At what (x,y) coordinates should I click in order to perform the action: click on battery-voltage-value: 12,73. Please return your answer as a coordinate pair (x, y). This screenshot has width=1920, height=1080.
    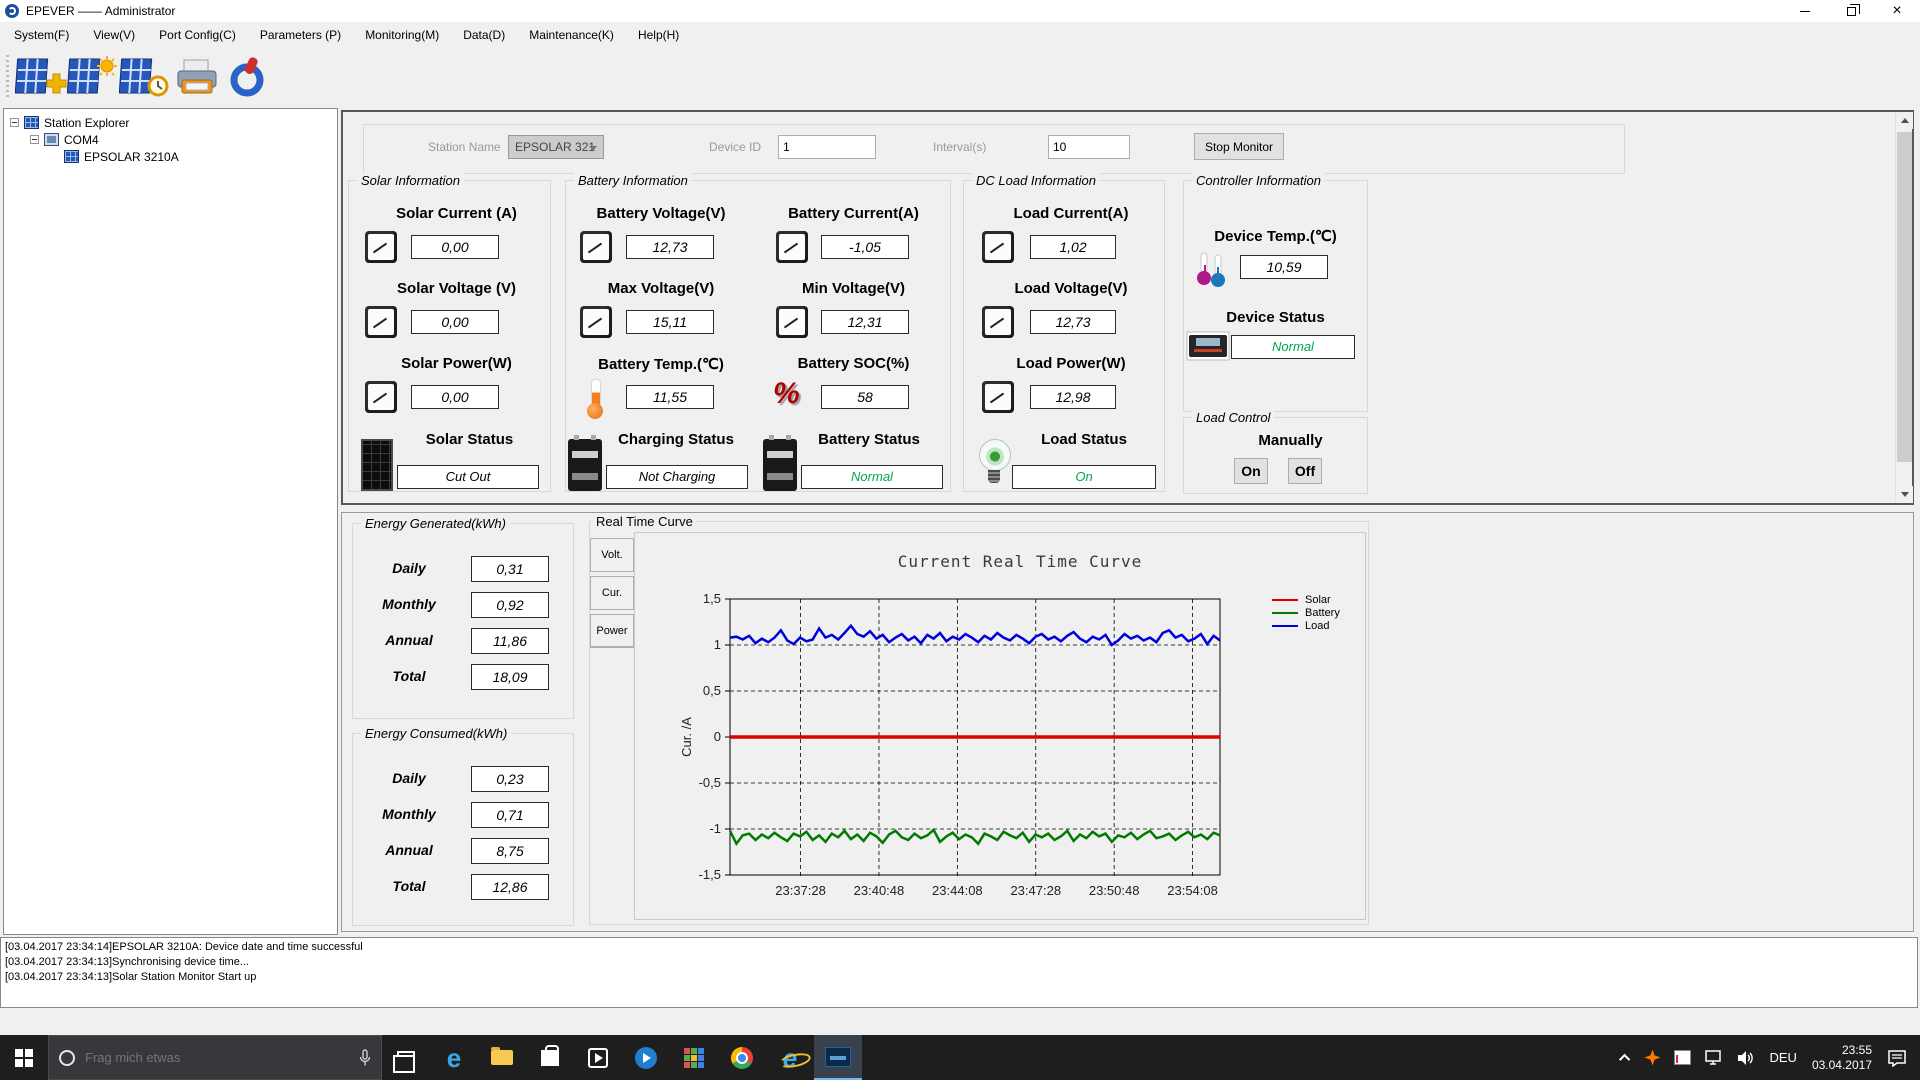
    Looking at the image, I should click on (670, 247).